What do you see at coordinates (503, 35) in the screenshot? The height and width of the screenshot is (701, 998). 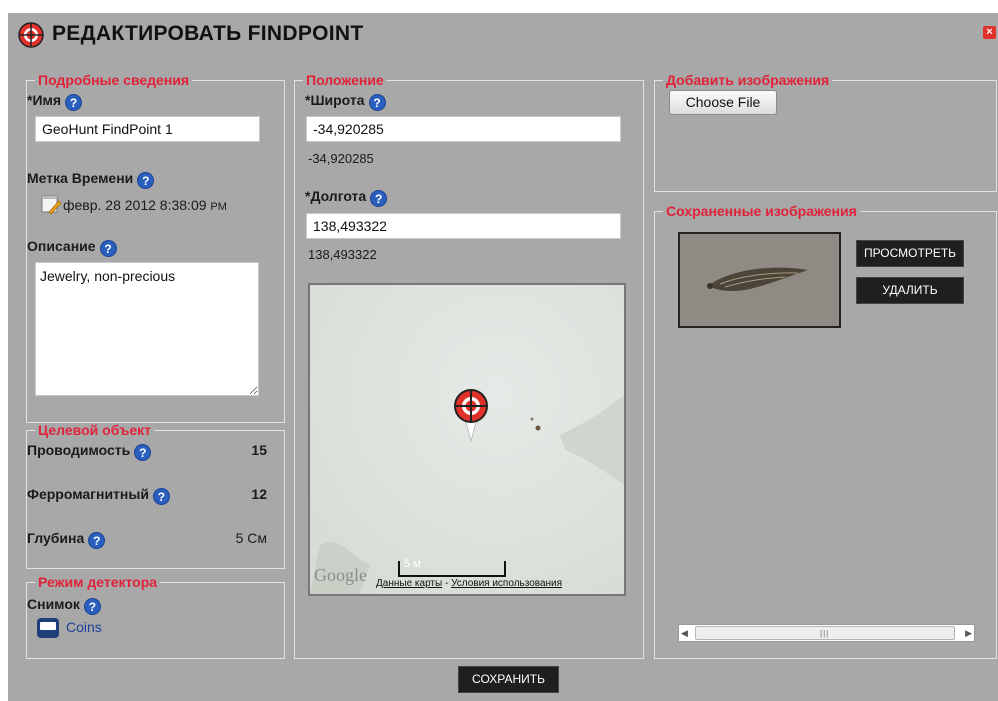 I see `title-bar: РЕДАКТИРОВАТЬ FINDPOINT ×` at bounding box center [503, 35].